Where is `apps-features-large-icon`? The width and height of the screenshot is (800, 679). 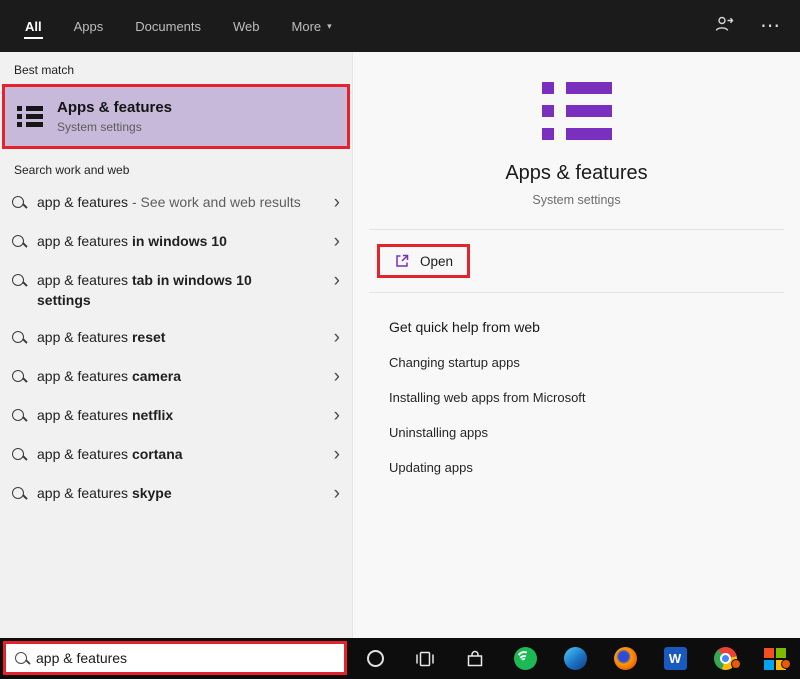
apps-features-large-icon is located at coordinates (576, 111).